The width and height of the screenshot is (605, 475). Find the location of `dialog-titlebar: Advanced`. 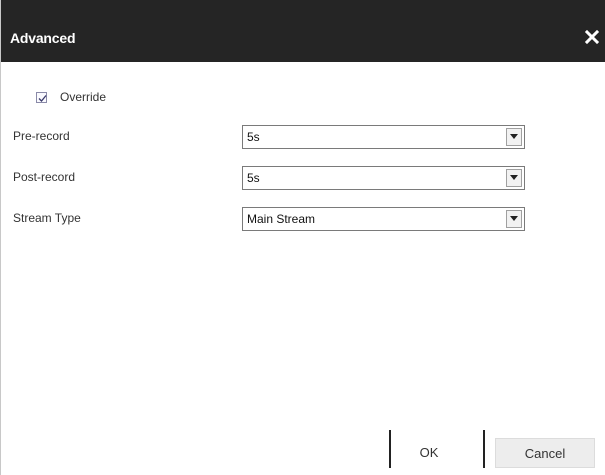

dialog-titlebar: Advanced is located at coordinates (303, 31).